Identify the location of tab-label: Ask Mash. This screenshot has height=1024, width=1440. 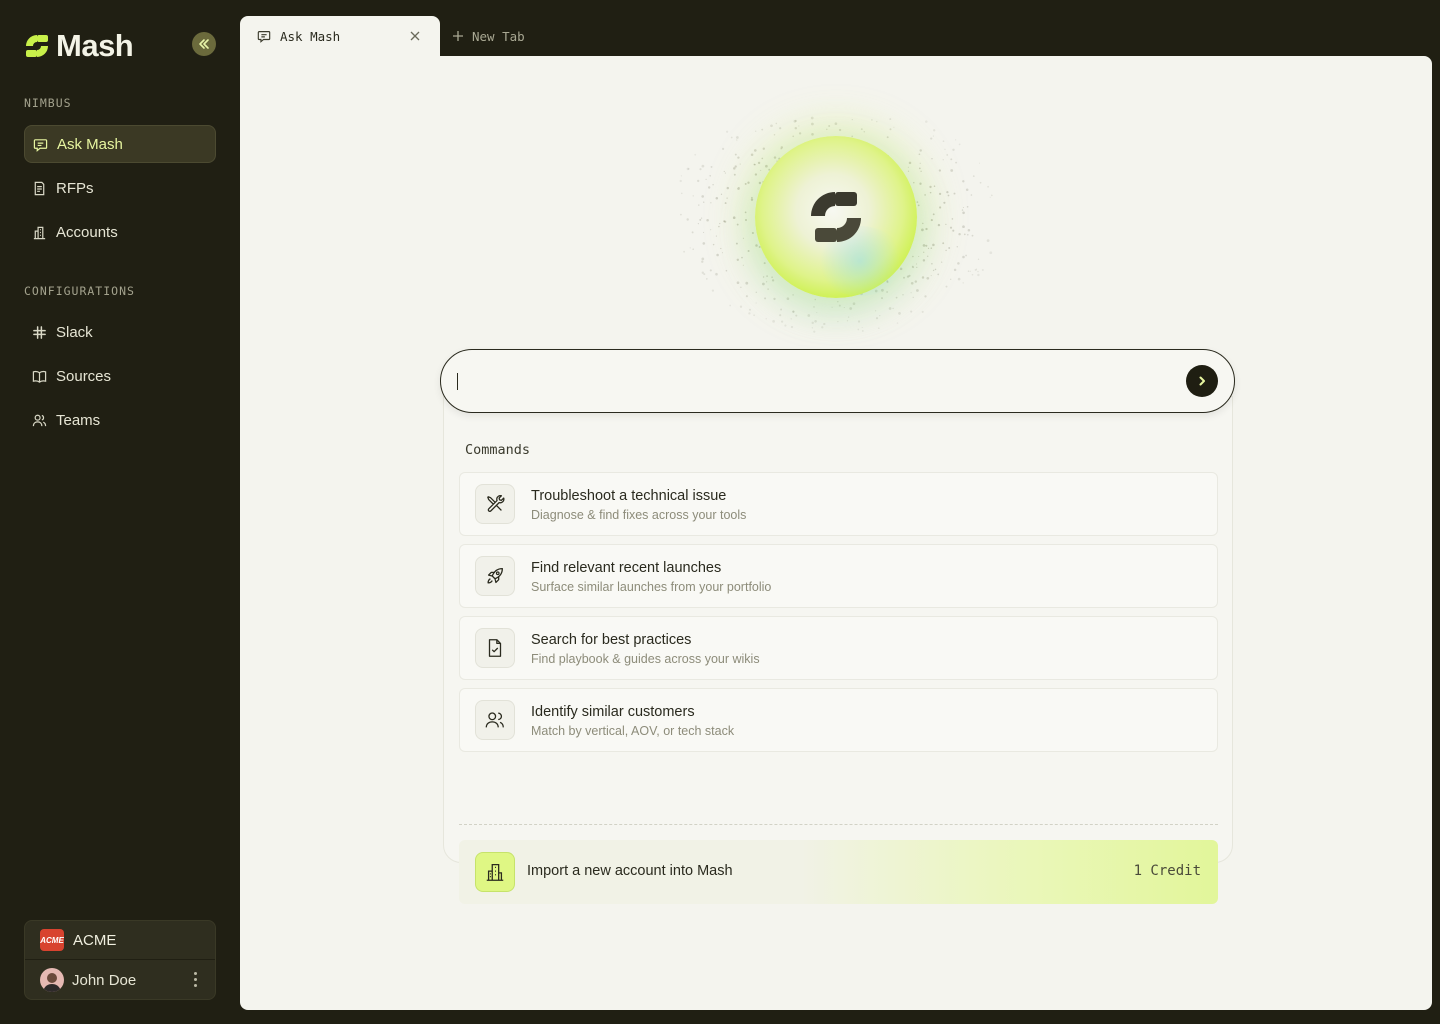
(310, 36).